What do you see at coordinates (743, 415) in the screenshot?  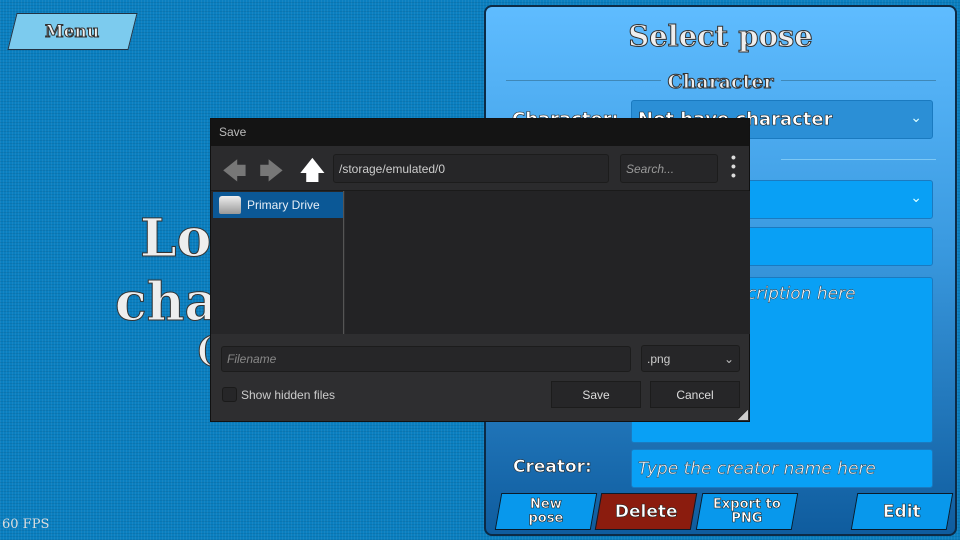 I see `resize-grip-icon` at bounding box center [743, 415].